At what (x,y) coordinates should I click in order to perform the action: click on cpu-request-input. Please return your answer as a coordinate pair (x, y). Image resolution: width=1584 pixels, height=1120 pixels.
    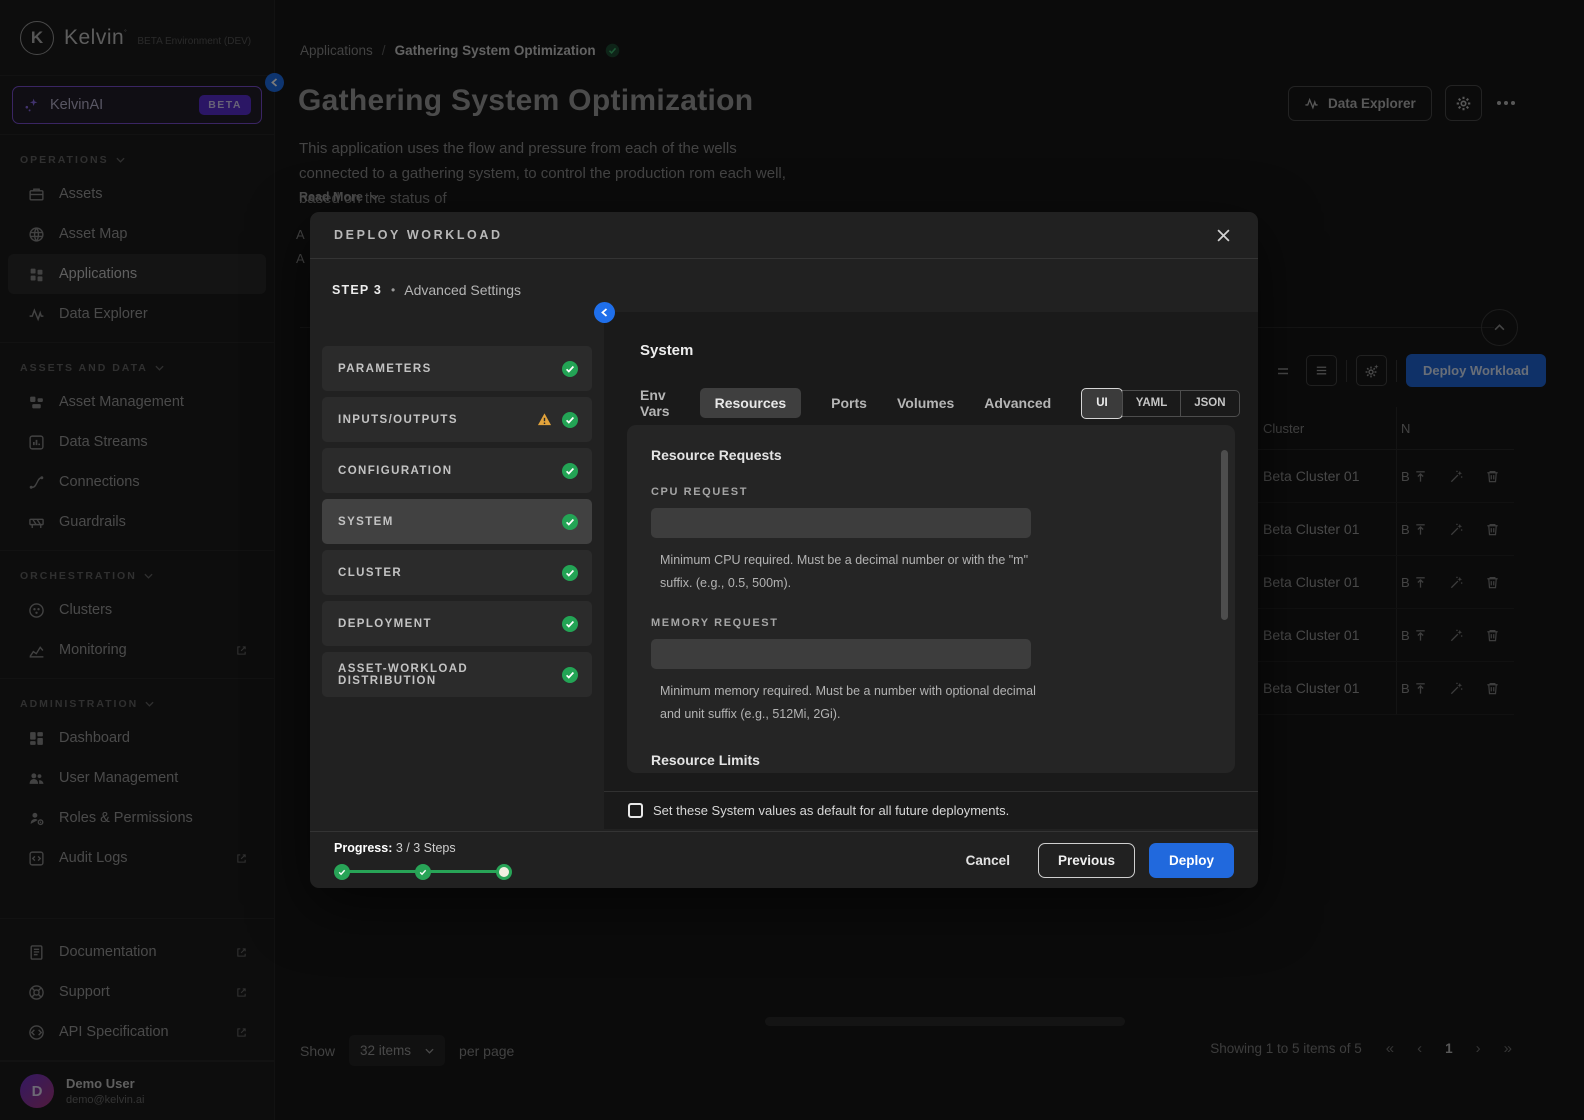
    Looking at the image, I should click on (841, 523).